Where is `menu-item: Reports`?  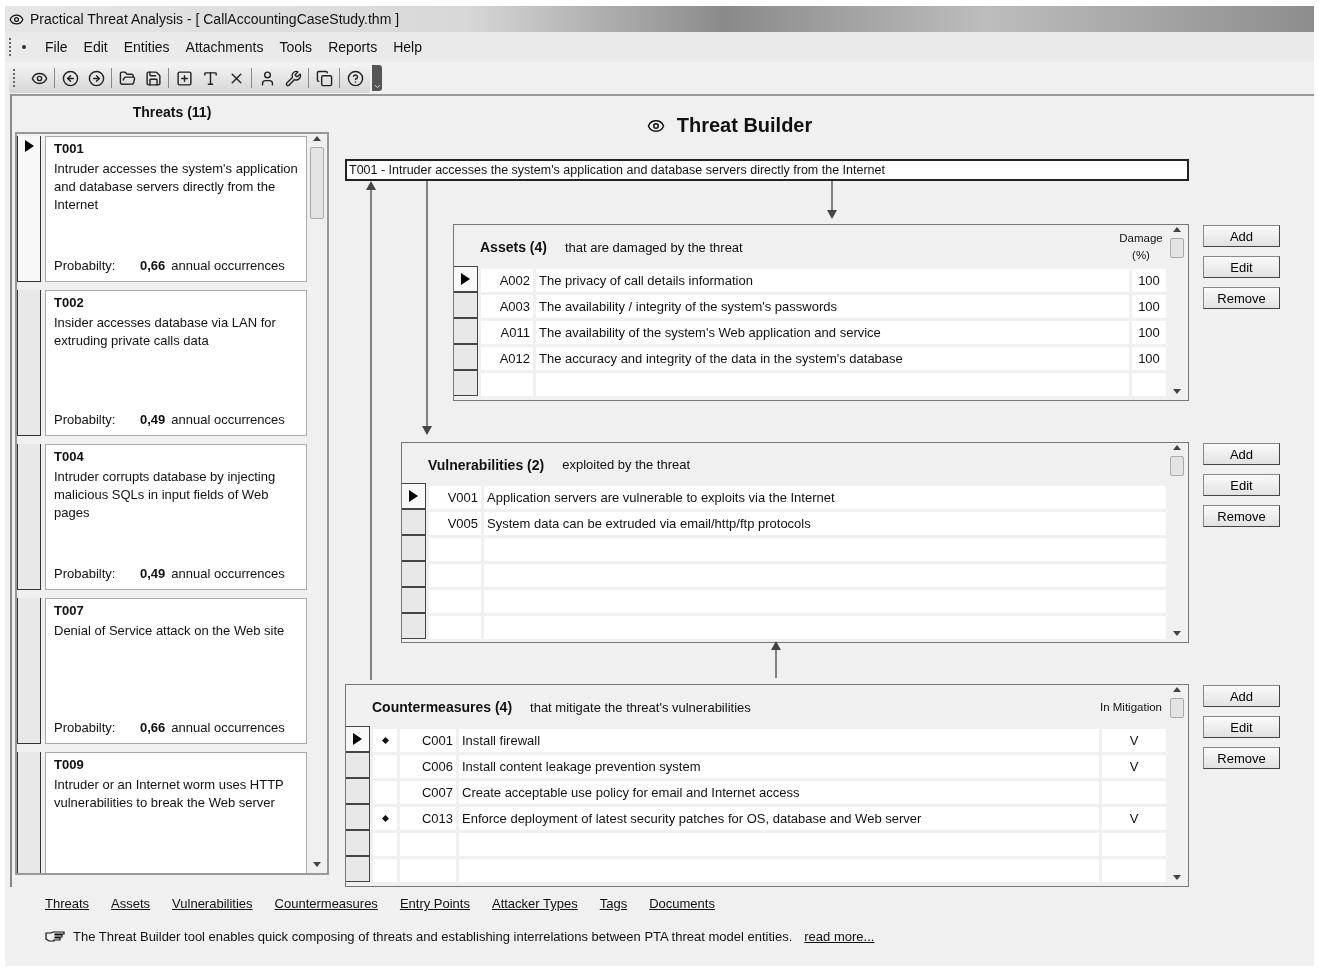 menu-item: Reports is located at coordinates (353, 47).